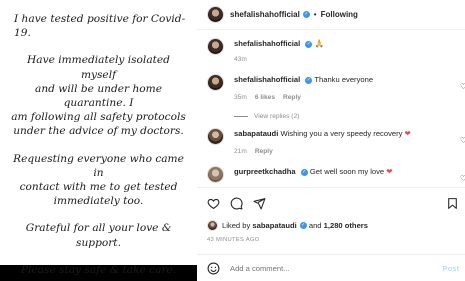 This screenshot has width=465, height=281. Describe the element at coordinates (265, 97) in the screenshot. I see `comment-likes: 6 likes` at that location.